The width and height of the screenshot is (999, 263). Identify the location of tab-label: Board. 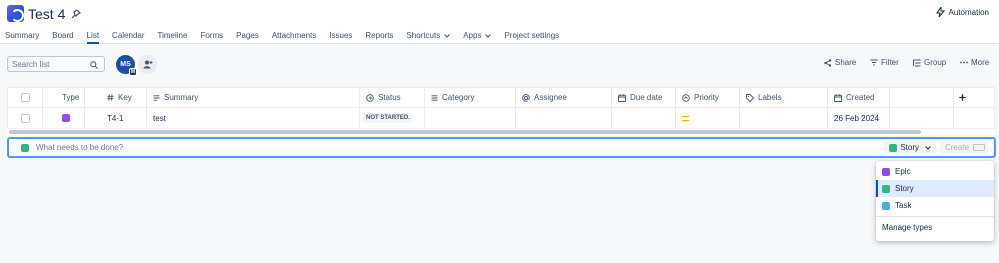
(63, 35).